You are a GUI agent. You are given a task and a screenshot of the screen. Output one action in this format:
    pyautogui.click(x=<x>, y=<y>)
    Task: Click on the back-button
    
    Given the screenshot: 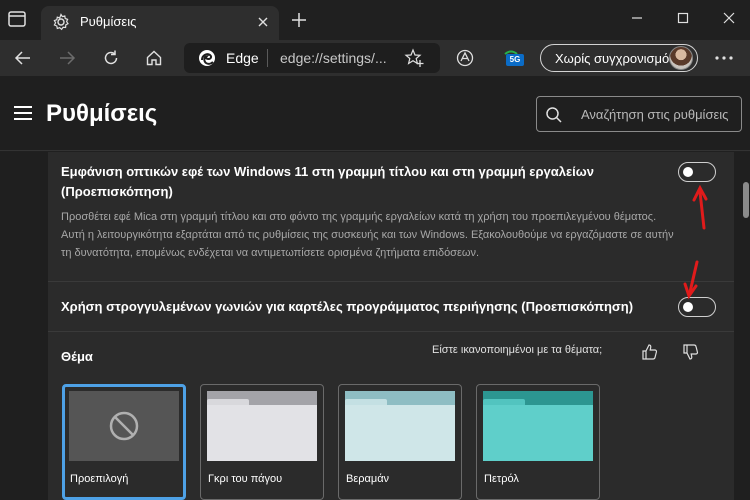 What is the action you would take?
    pyautogui.click(x=23, y=58)
    